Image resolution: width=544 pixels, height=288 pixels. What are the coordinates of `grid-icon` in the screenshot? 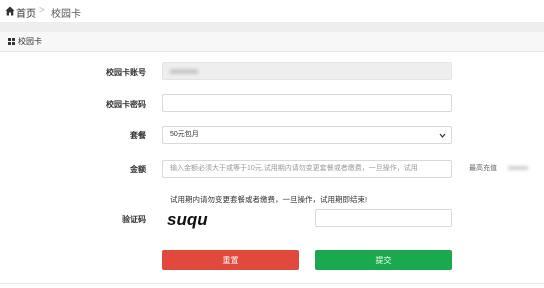 It's located at (11, 41).